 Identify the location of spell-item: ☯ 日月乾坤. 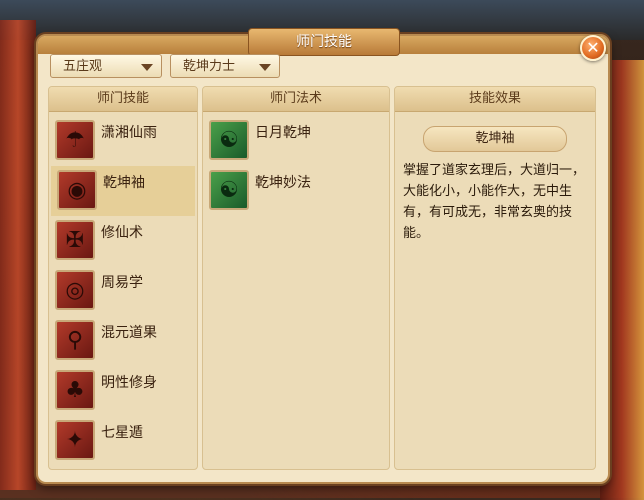
(296, 141).